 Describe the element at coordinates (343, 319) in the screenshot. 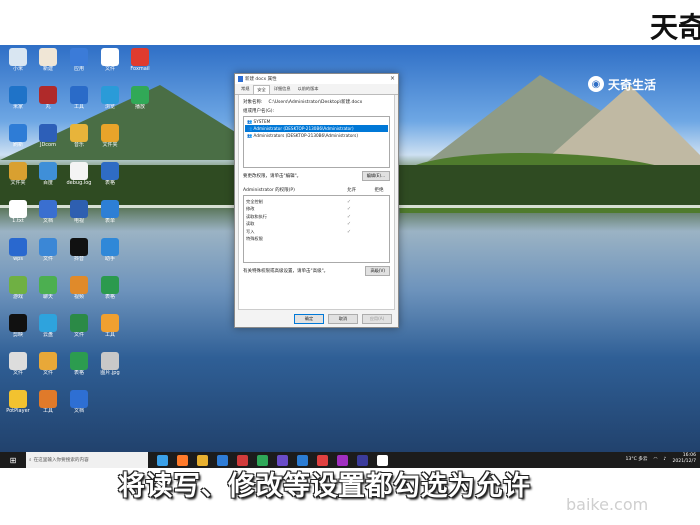

I see `cancel-button: 取消` at that location.